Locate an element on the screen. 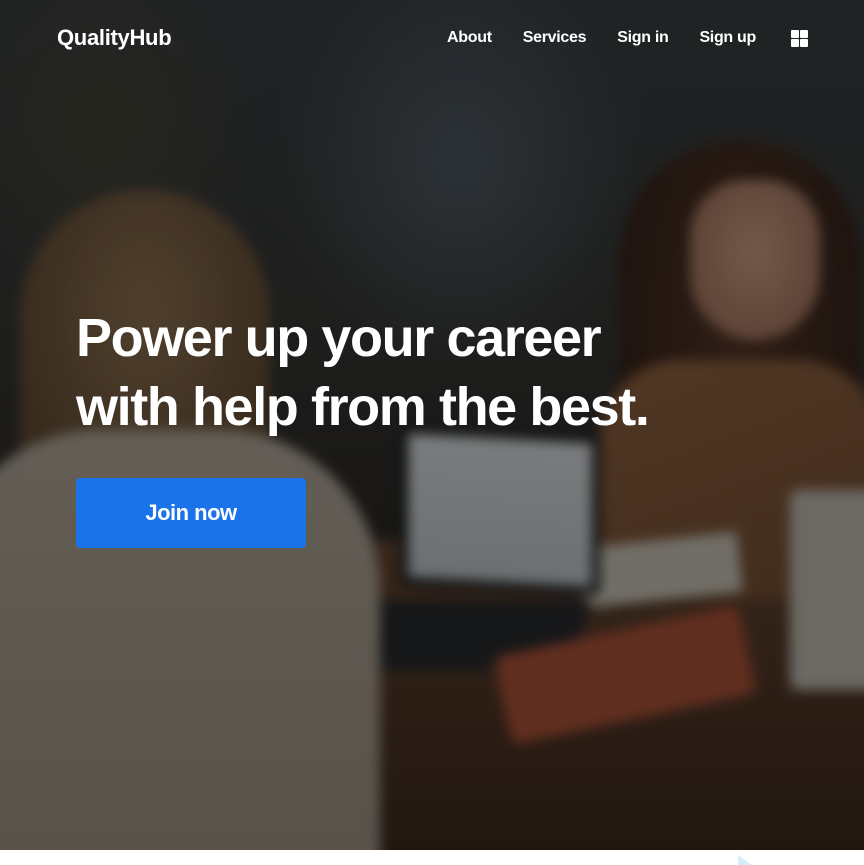 Image resolution: width=864 pixels, height=865 pixels. below-fold-section is located at coordinates (432, 857).